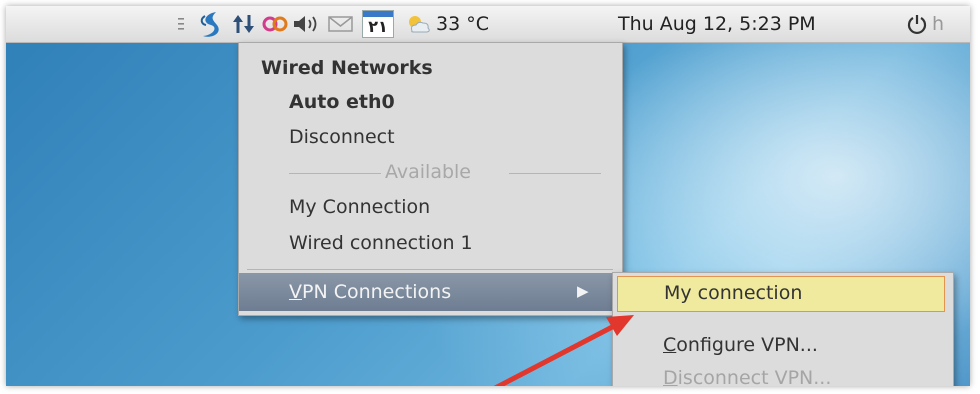 This screenshot has height=394, width=980. Describe the element at coordinates (335, 173) in the screenshot. I see `available-separator-left` at that location.